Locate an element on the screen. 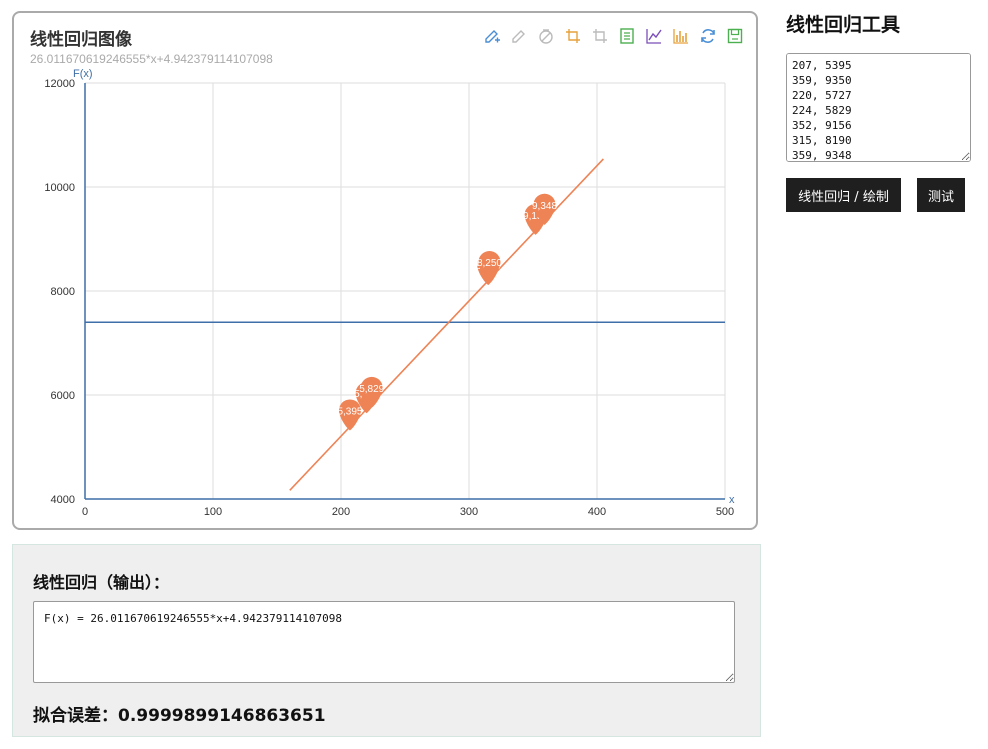 This screenshot has width=988, height=749. y-axis-label: F(x) is located at coordinates (83, 74).